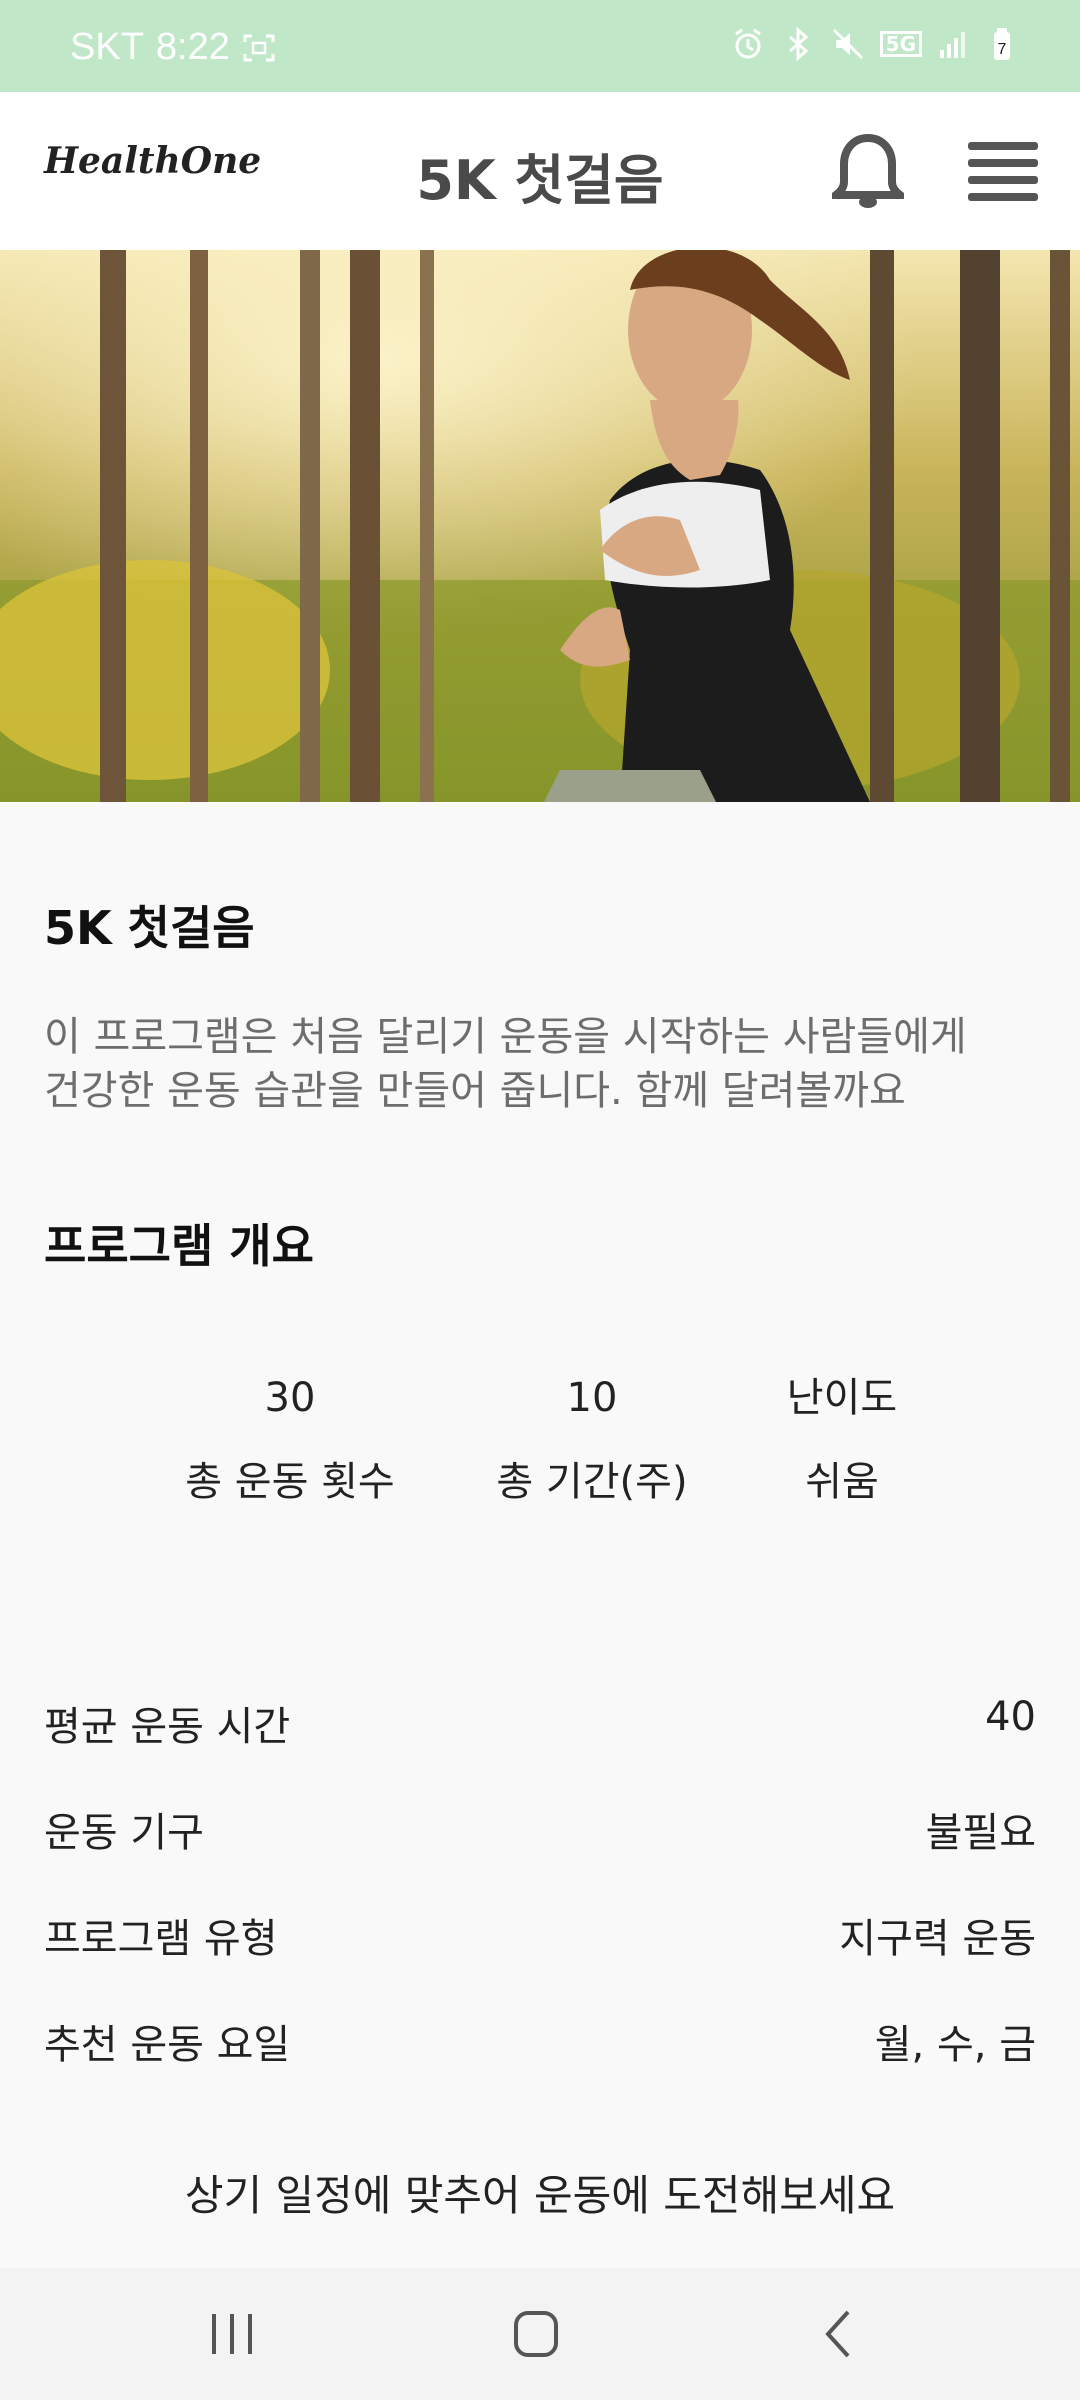  I want to click on stat-difficulty: 난이도 쉬움, so click(842, 1440).